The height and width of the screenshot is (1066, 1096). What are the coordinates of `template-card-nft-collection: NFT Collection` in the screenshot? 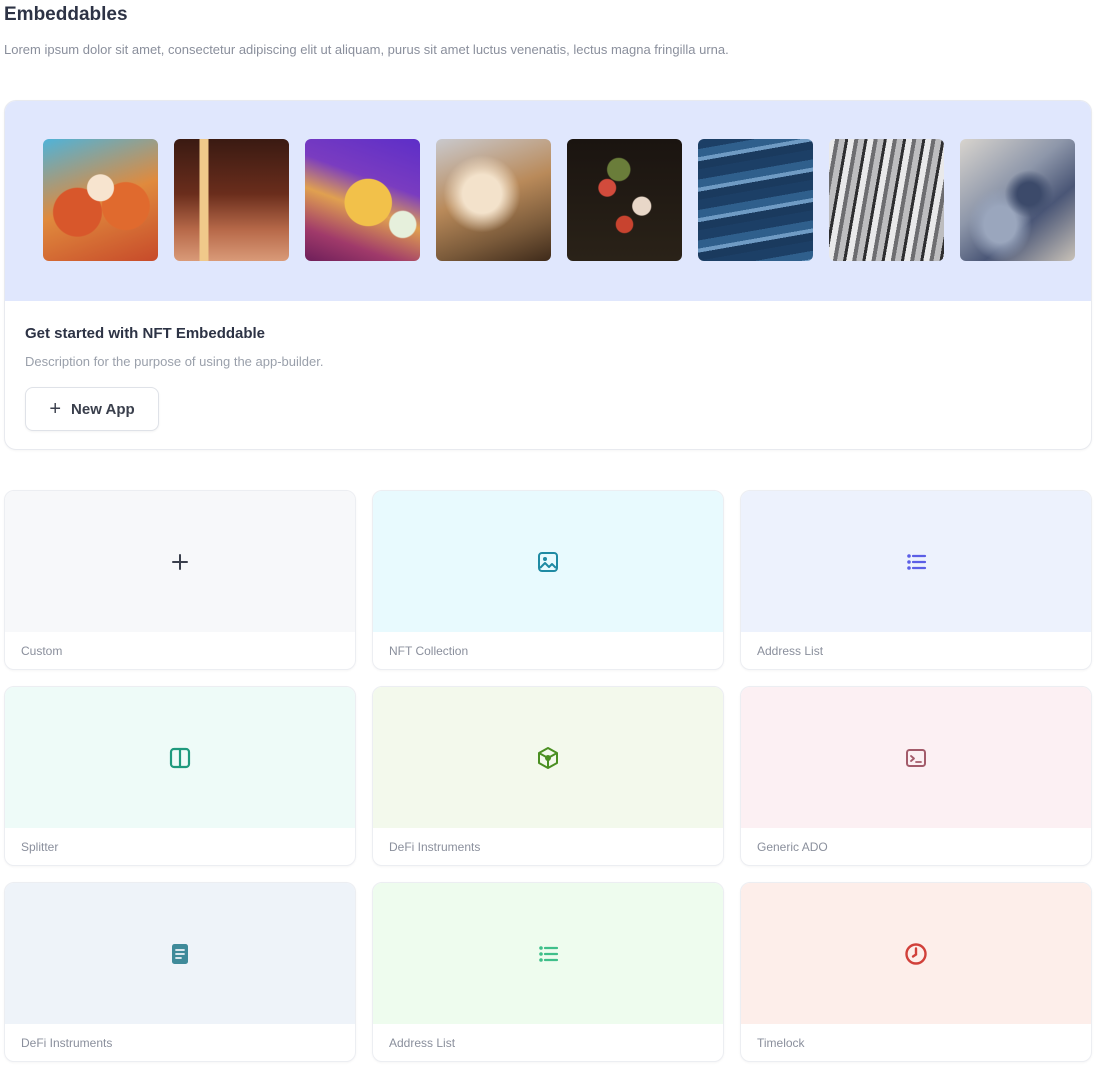 It's located at (548, 580).